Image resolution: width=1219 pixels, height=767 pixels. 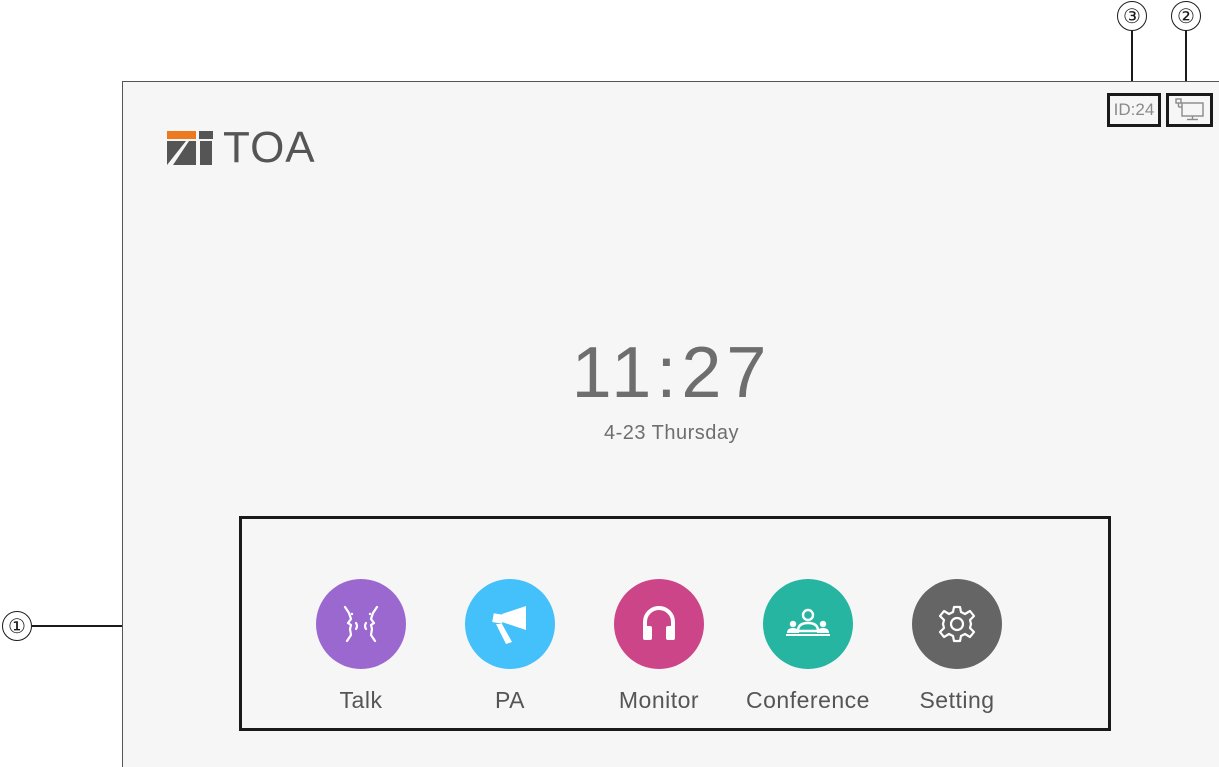 I want to click on clock-date: 4-23 Thursday, so click(x=671, y=433).